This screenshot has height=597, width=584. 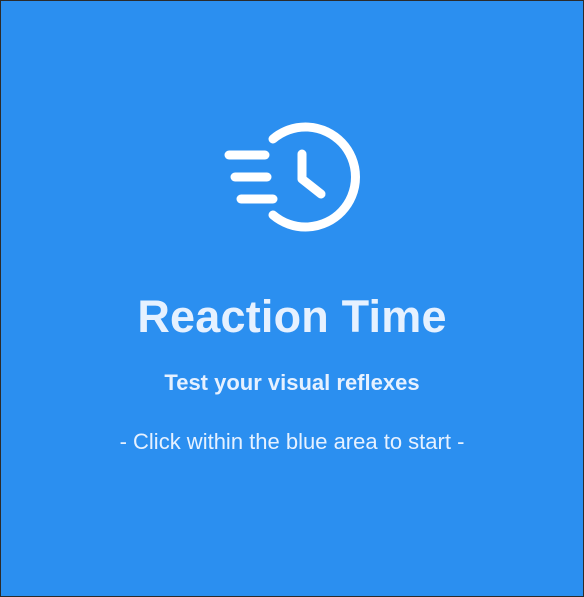 I want to click on stopwatch-speed-icon, so click(x=292, y=176).